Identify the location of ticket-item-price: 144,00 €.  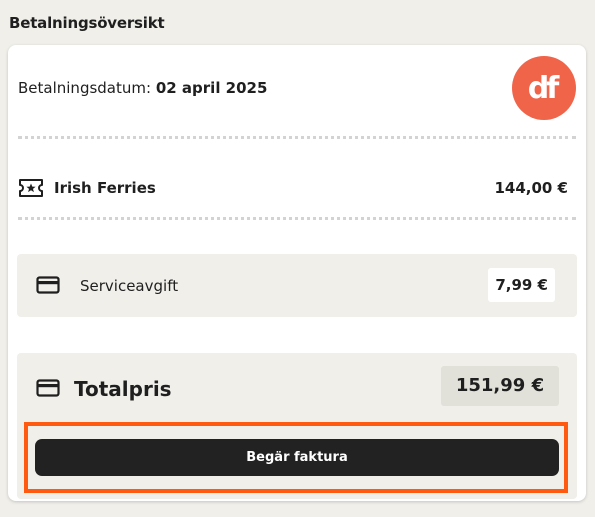
(531, 188).